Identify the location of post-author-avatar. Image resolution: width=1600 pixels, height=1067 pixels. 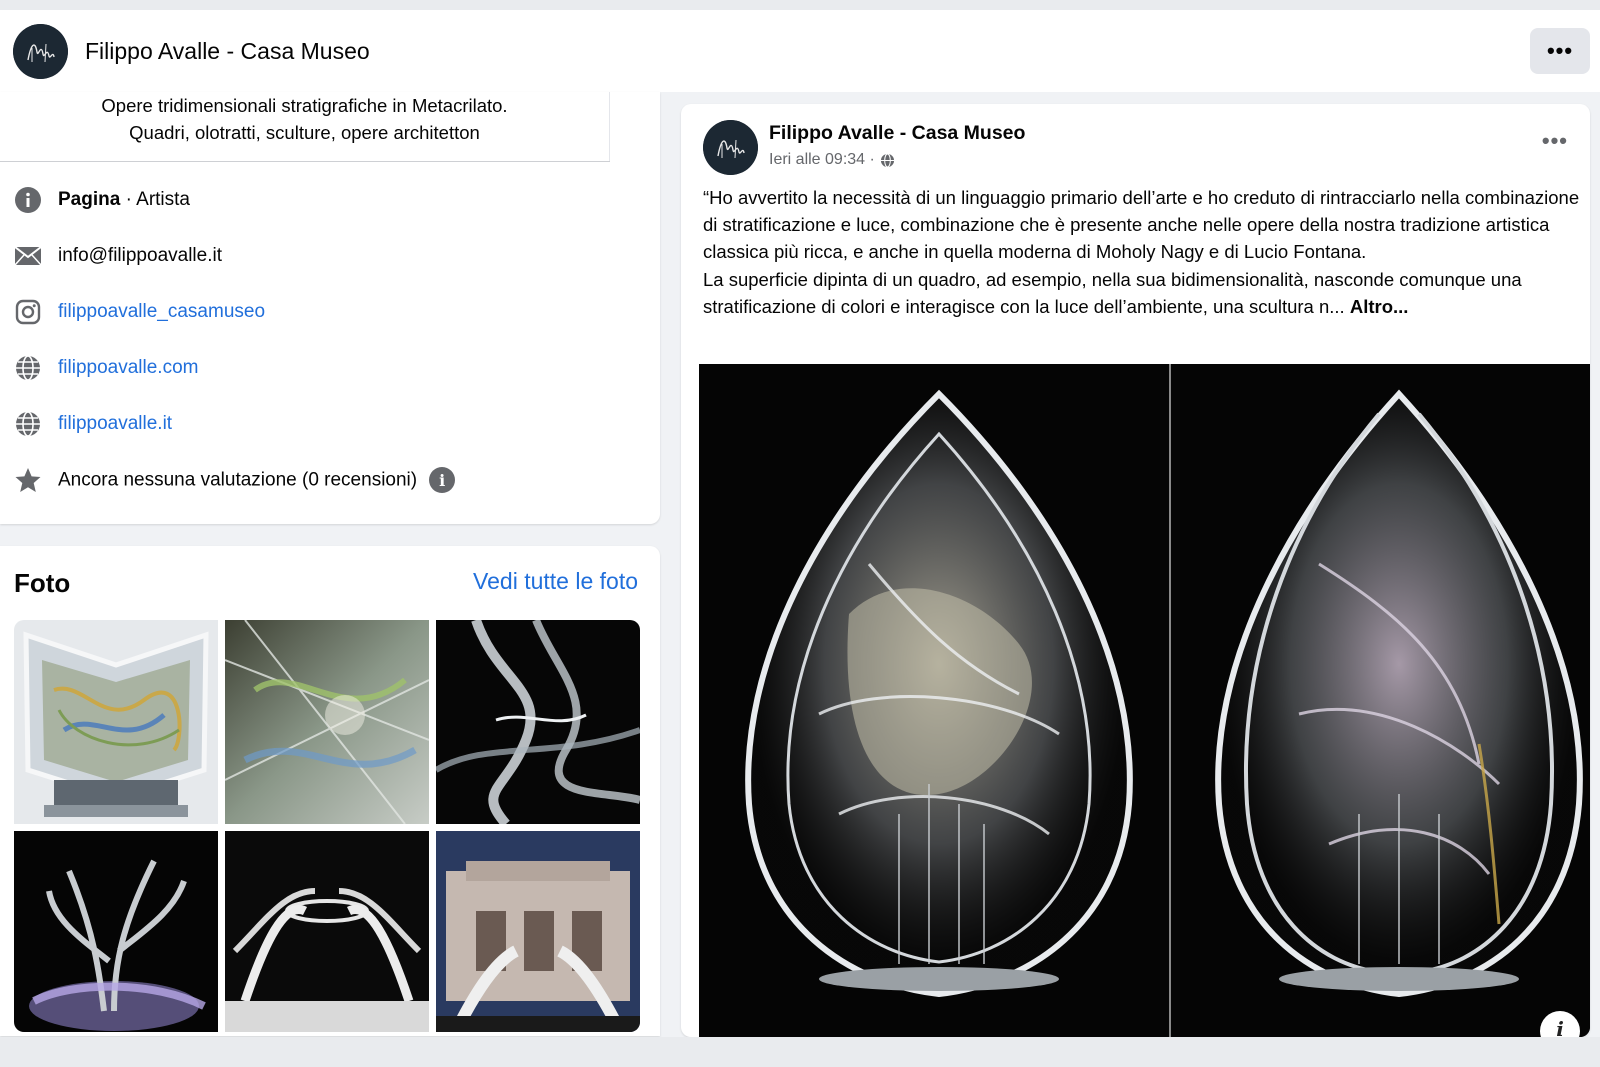
(730, 147).